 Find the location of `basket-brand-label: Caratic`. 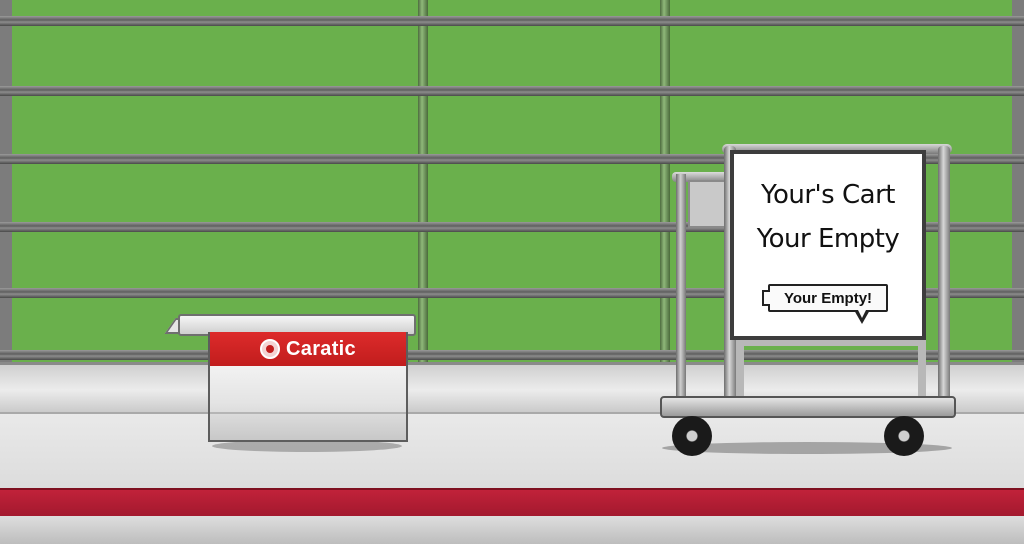

basket-brand-label: Caratic is located at coordinates (321, 348).